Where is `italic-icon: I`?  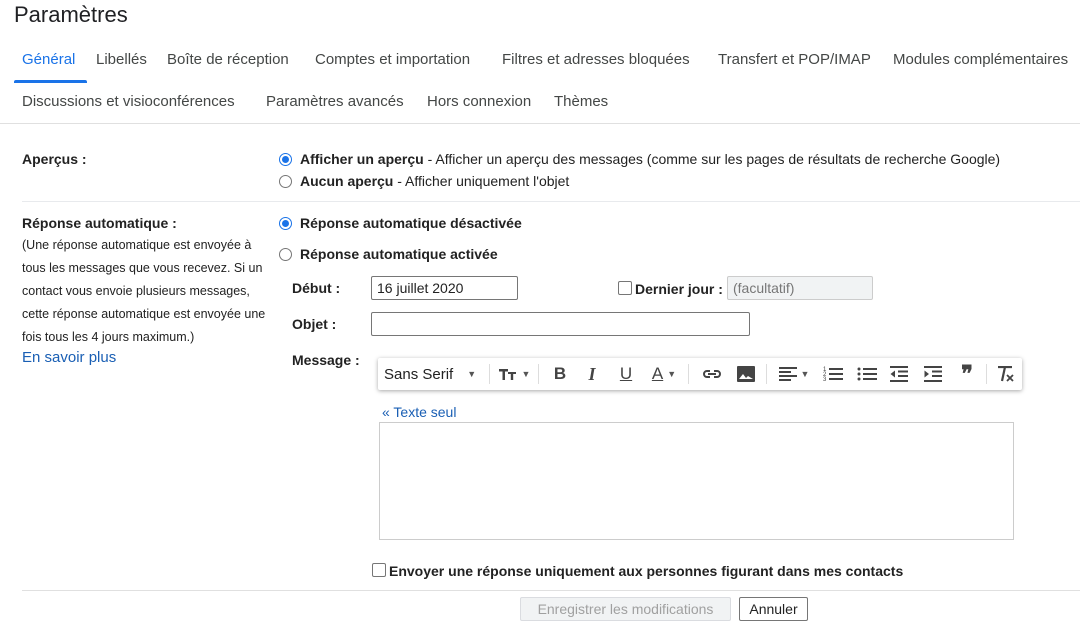 italic-icon: I is located at coordinates (592, 374).